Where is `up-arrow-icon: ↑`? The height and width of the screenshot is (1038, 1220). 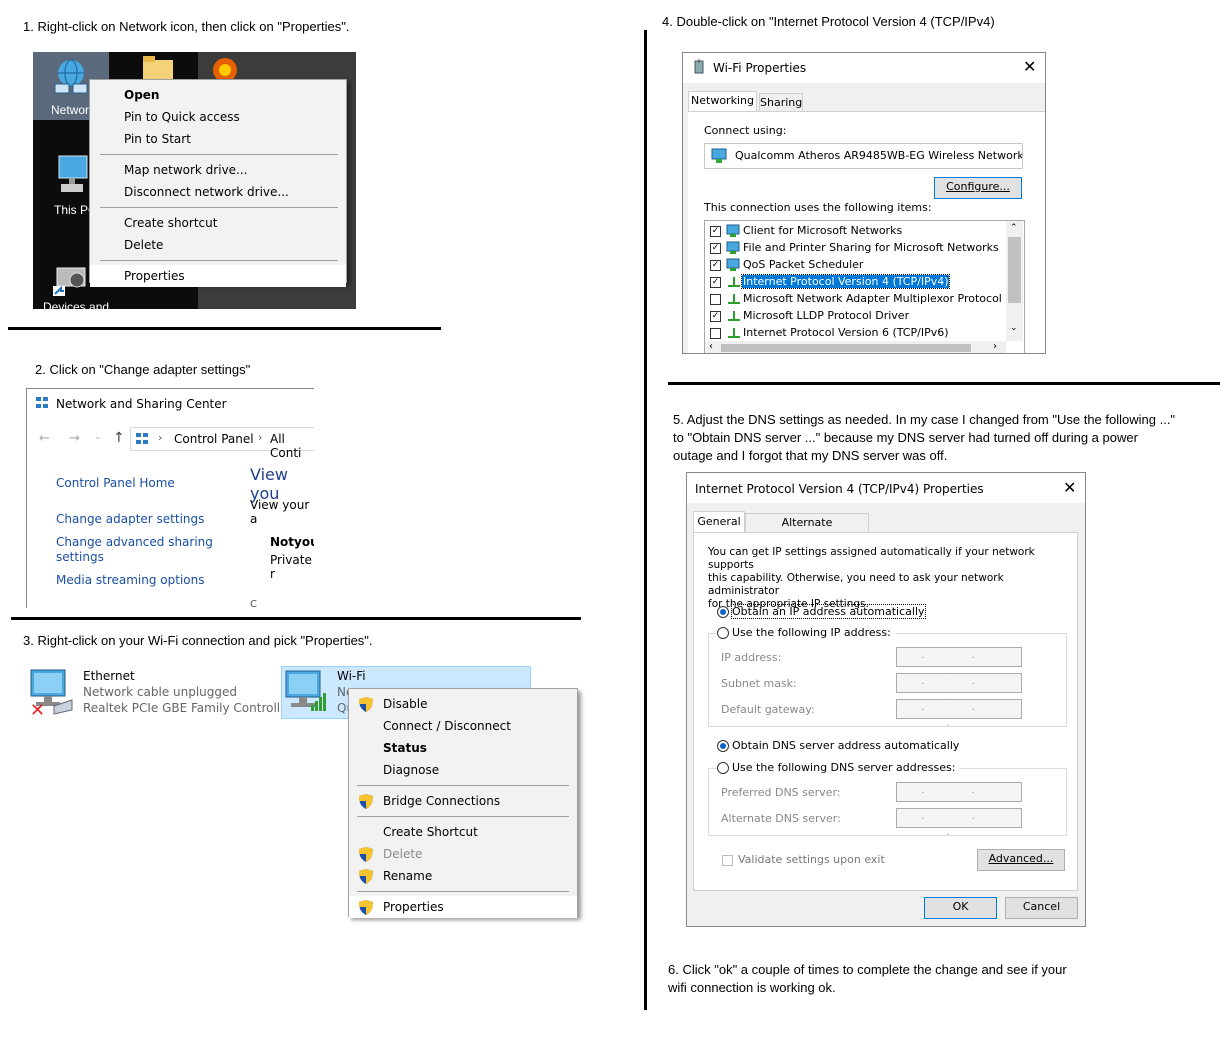 up-arrow-icon: ↑ is located at coordinates (119, 438).